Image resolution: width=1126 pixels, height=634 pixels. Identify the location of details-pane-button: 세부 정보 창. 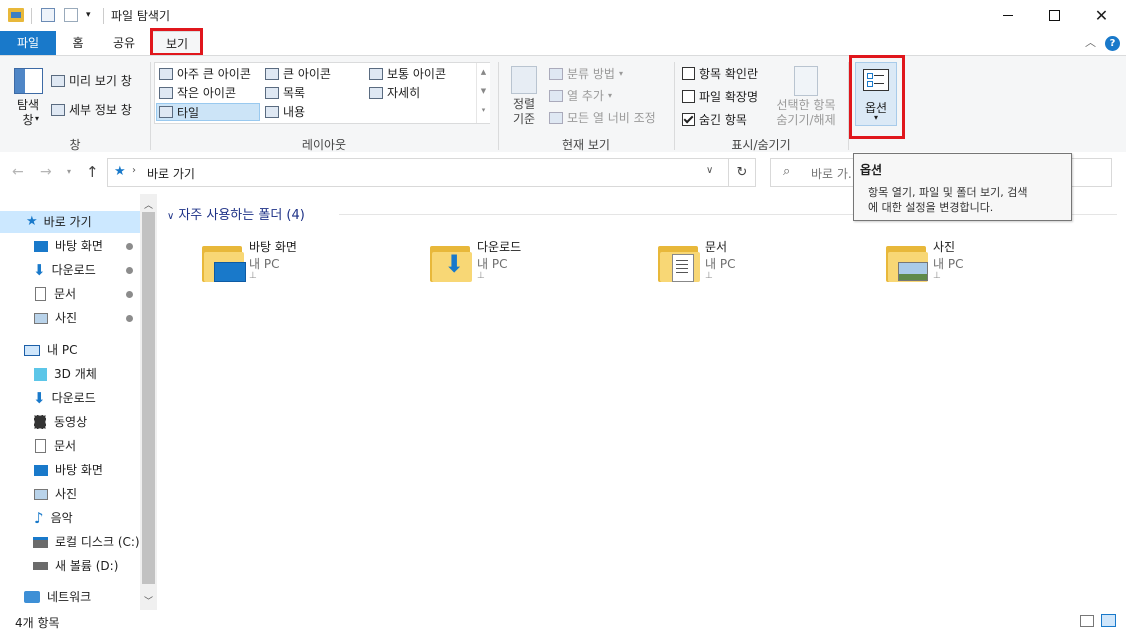
(91, 109).